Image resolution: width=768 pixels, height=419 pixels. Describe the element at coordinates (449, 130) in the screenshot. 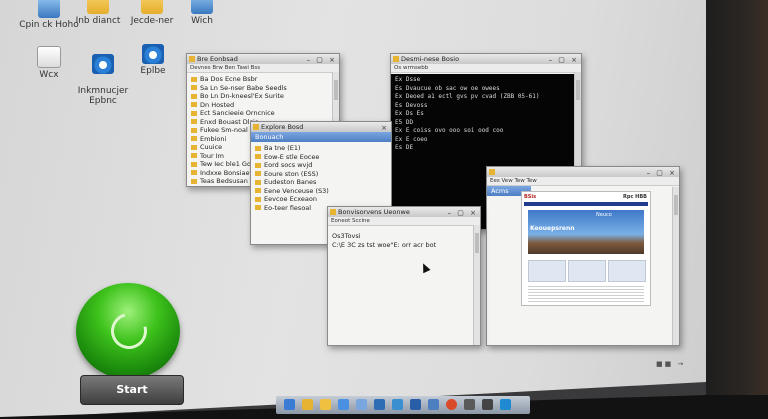

I see `item-label: Ex E coiss ovo ooo soi ood coo` at that location.